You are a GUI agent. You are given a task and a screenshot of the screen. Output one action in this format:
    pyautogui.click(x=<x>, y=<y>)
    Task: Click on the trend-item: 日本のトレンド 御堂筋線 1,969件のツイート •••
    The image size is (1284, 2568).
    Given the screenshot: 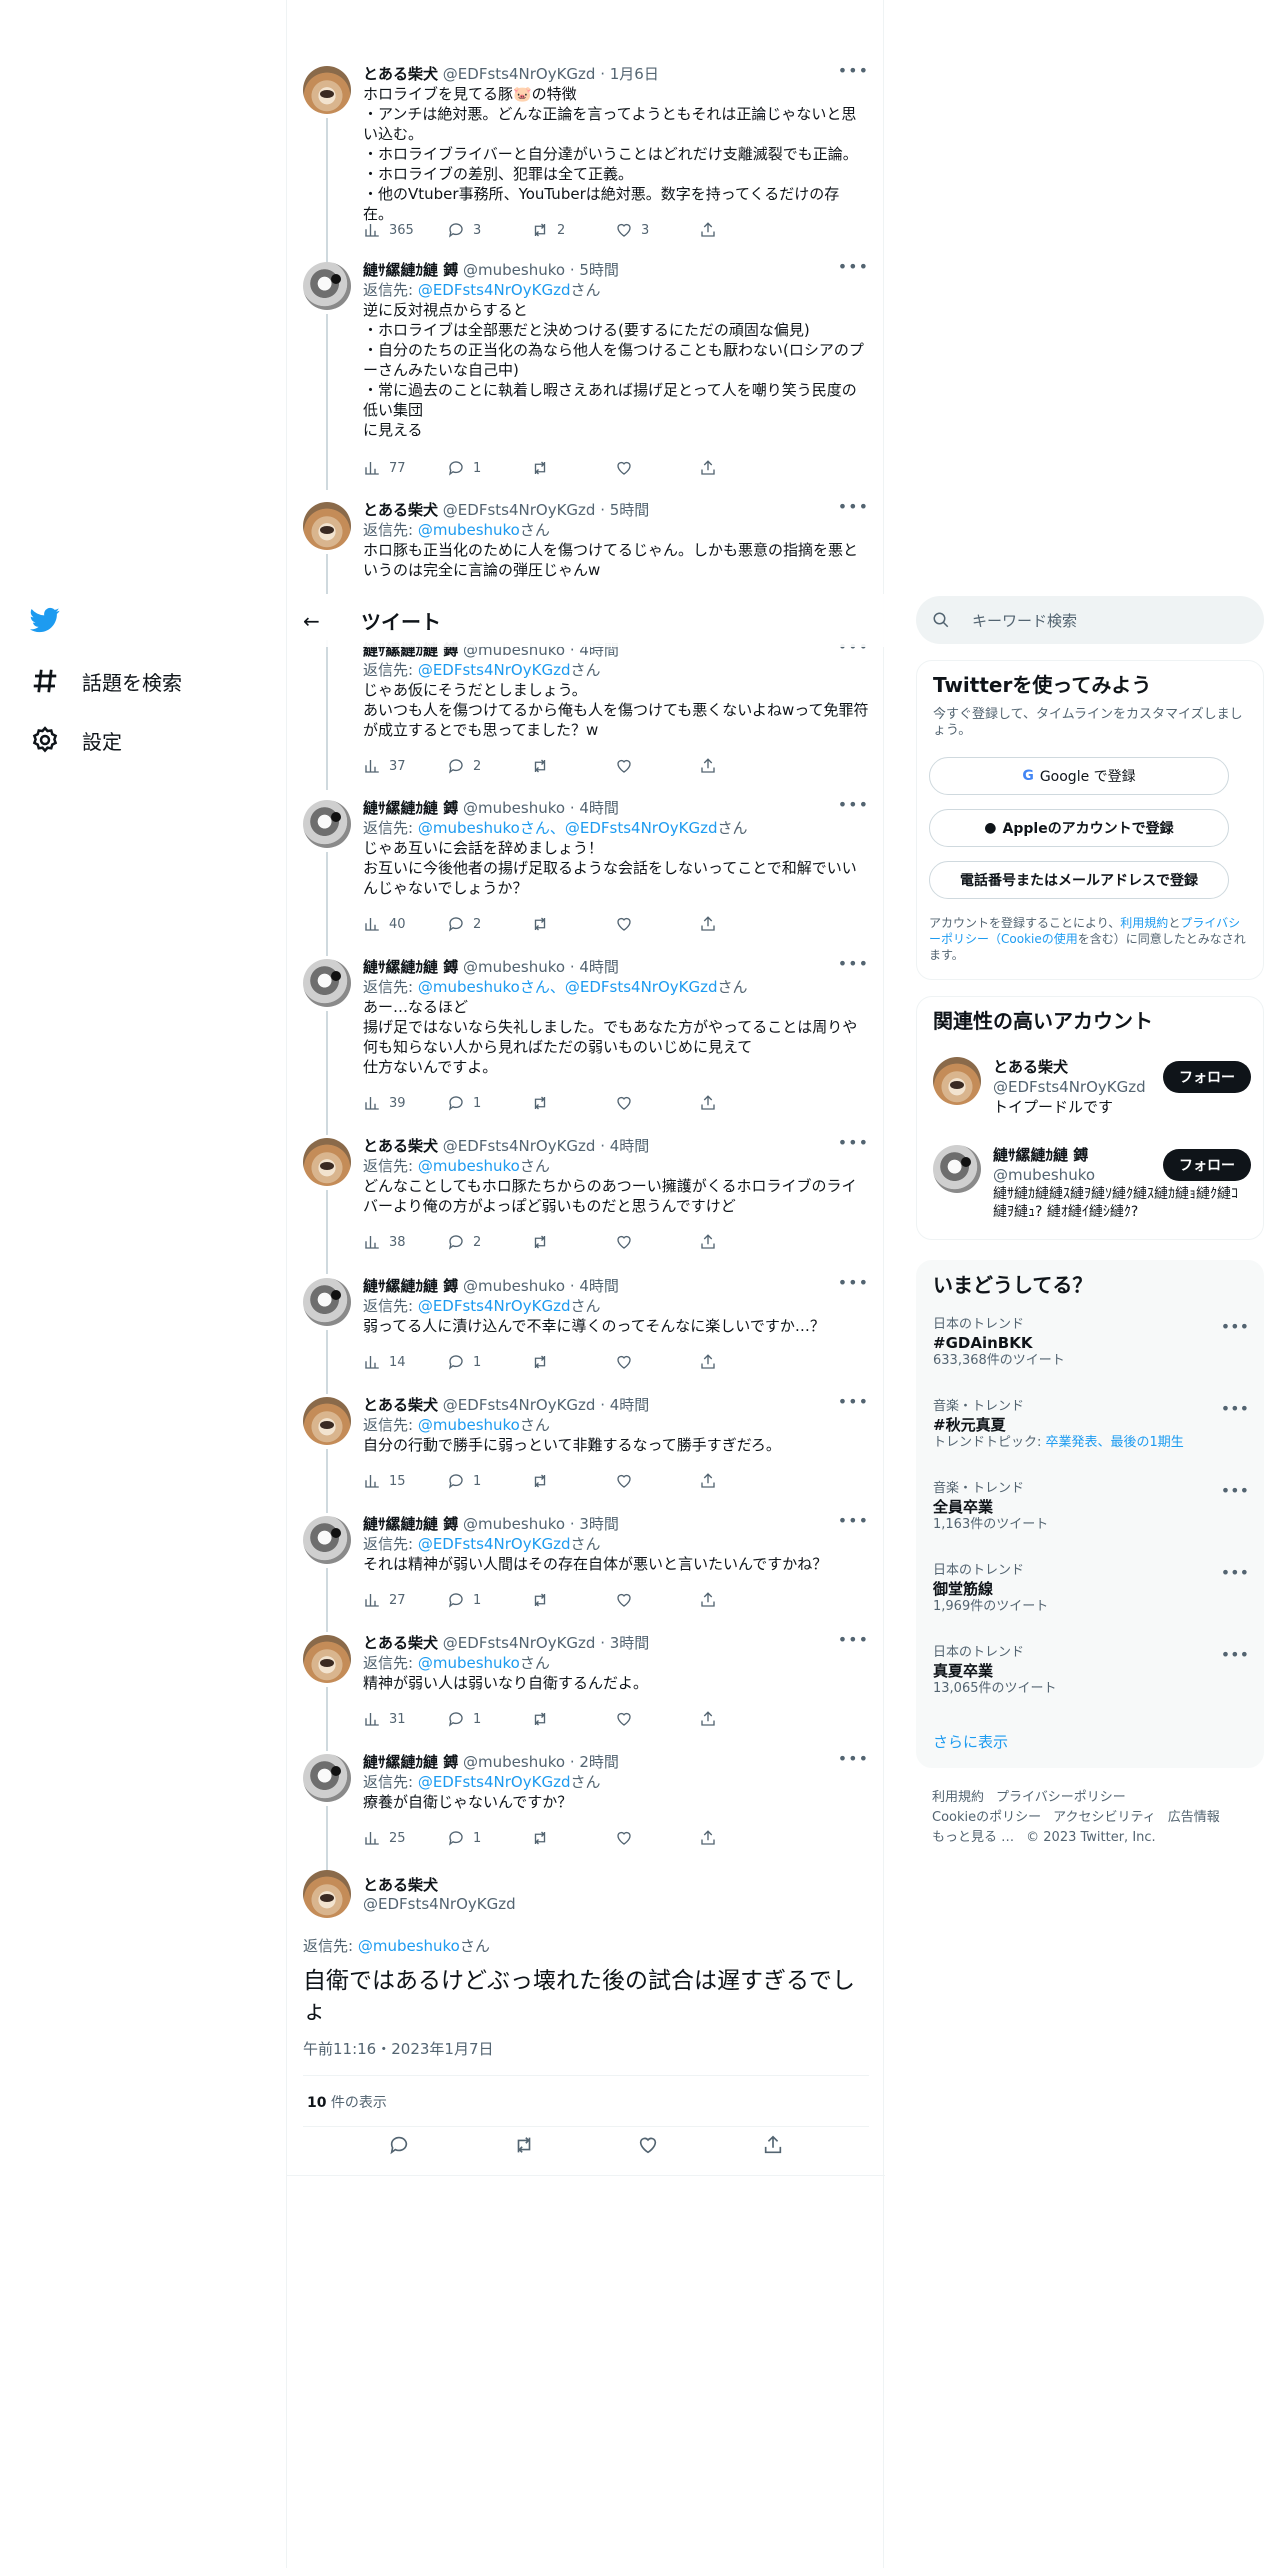 What is the action you would take?
    pyautogui.click(x=1091, y=1599)
    